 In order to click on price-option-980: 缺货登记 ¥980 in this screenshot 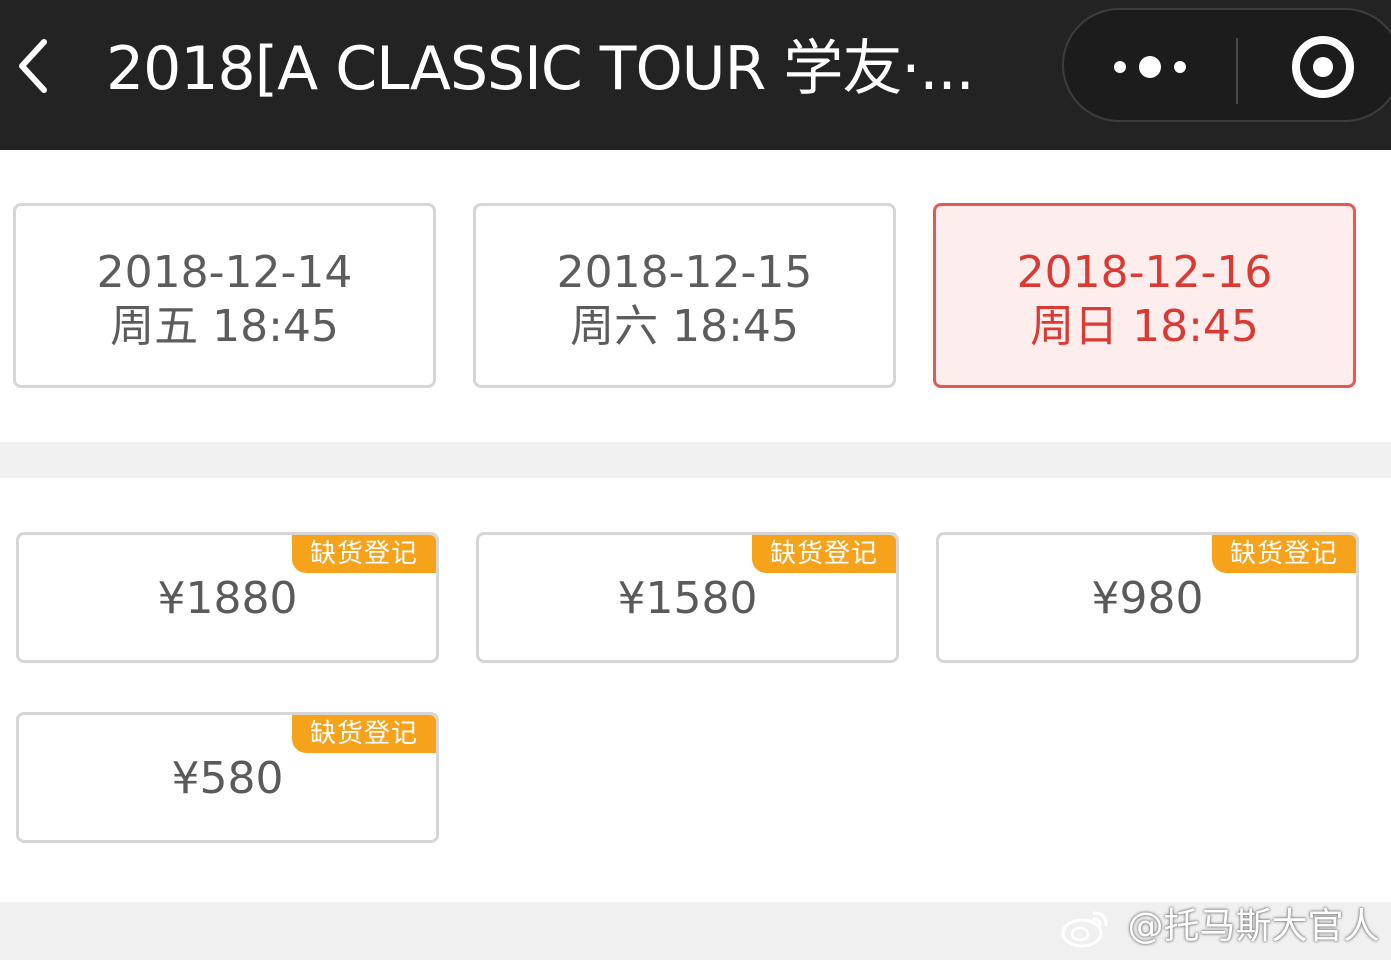, I will do `click(1147, 597)`.